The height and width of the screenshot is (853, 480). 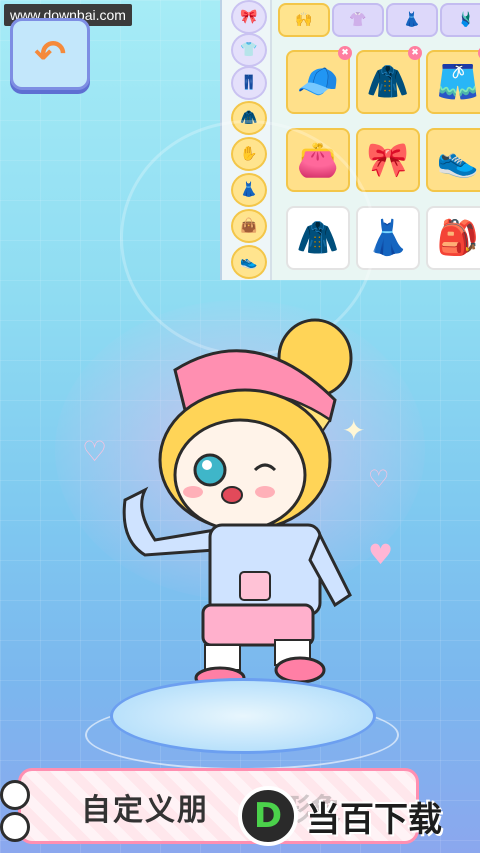 I want to click on skirt-tab-icon: 🩱, so click(x=466, y=20).